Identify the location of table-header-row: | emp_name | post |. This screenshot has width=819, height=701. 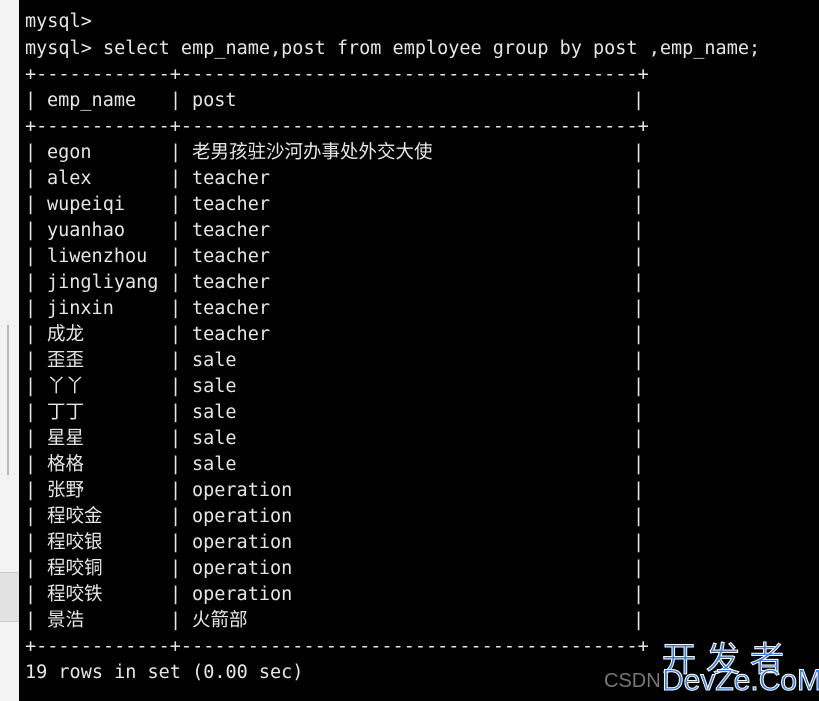
(334, 101).